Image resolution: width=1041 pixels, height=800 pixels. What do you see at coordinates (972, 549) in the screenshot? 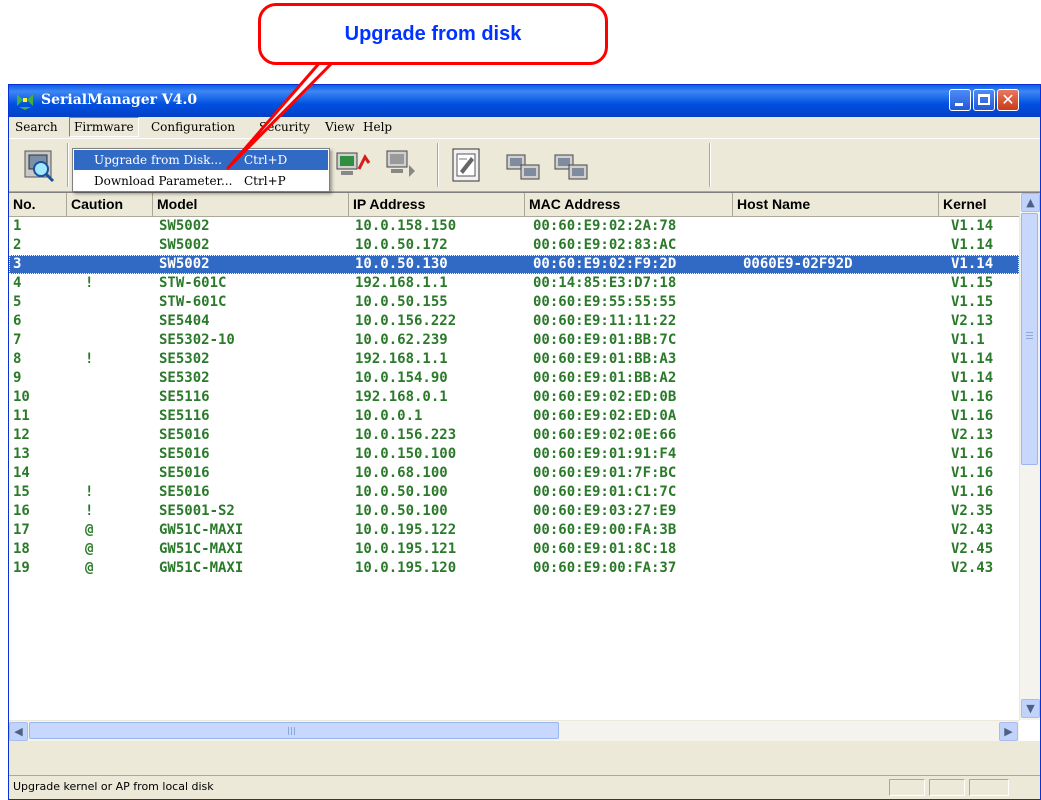
I see `table-cell: V2.45` at bounding box center [972, 549].